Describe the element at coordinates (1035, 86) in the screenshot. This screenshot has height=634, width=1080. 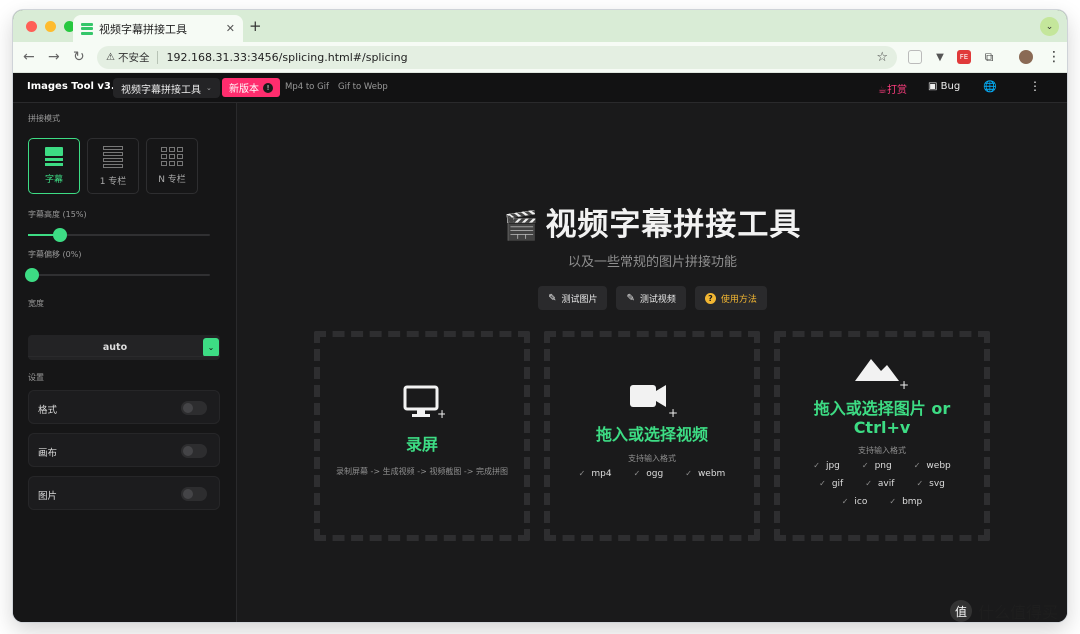
I see `more-menu-icon: ⋮` at that location.